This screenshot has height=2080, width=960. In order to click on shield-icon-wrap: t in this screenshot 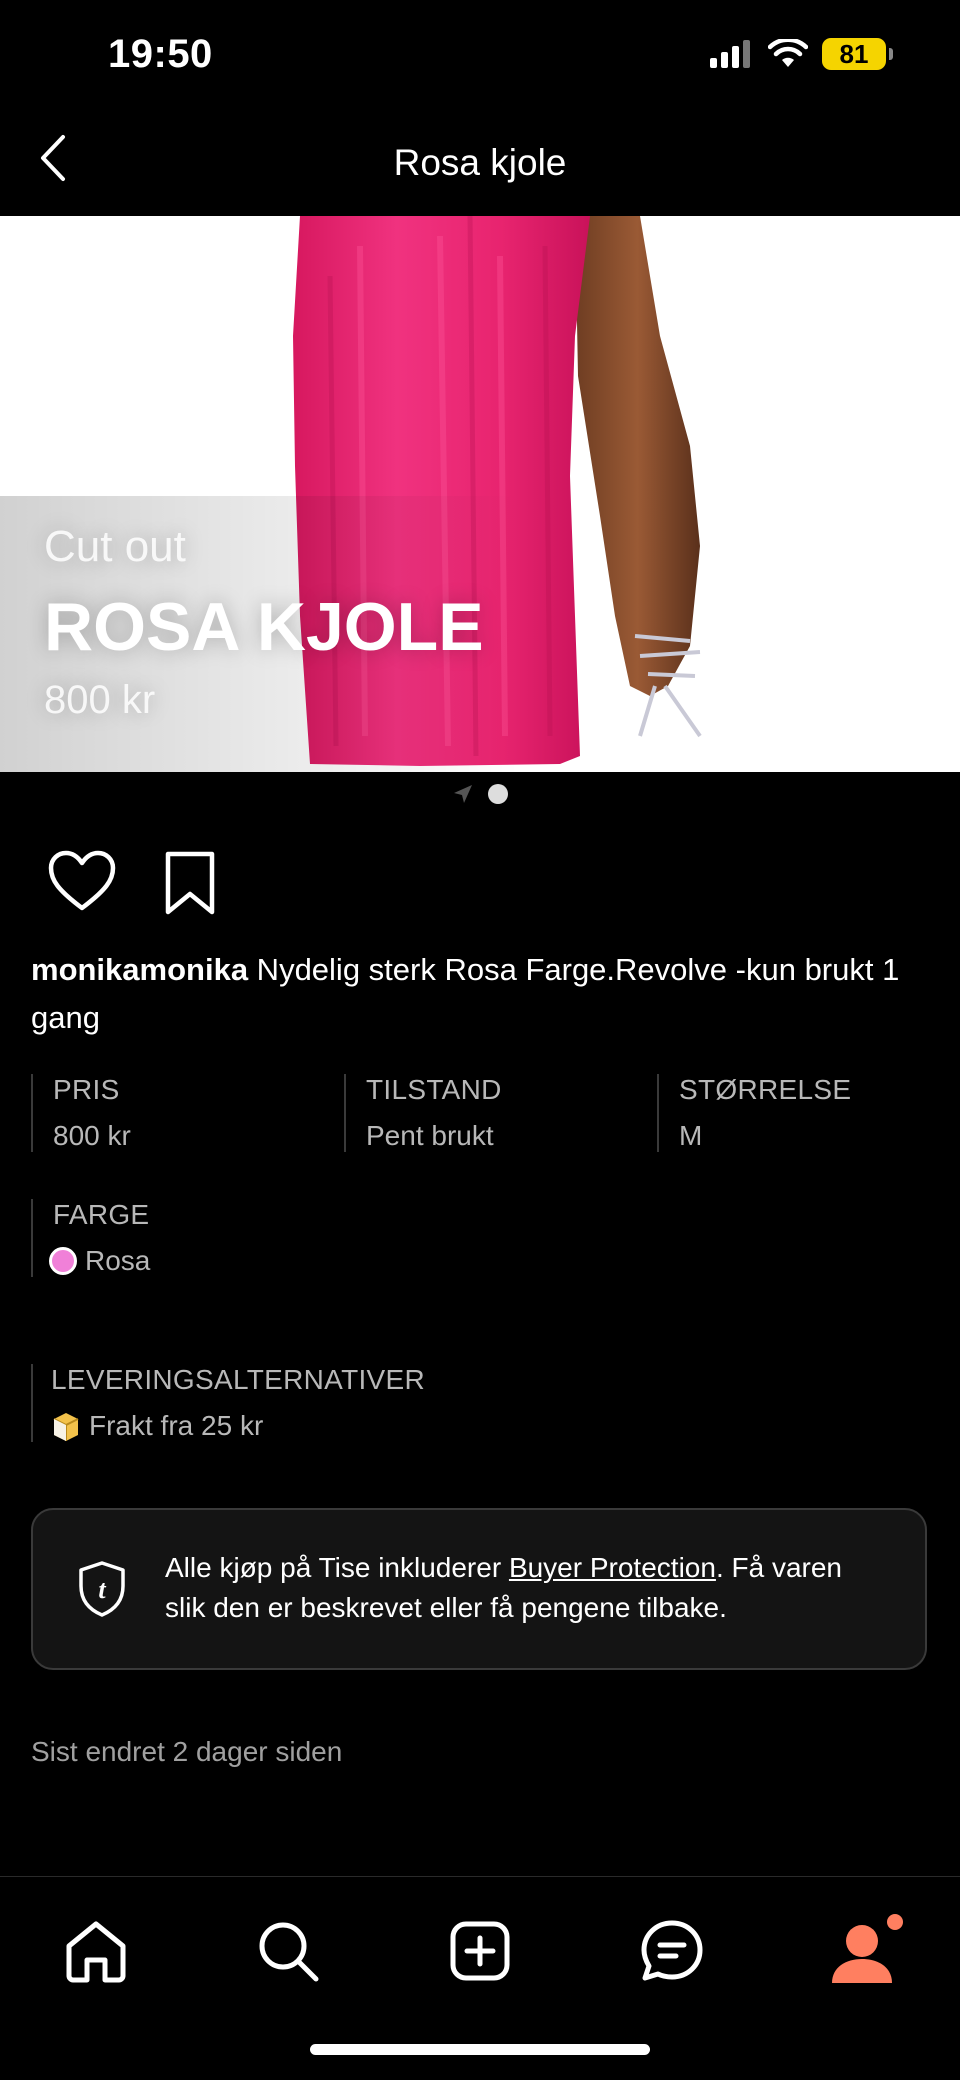, I will do `click(102, 1591)`.